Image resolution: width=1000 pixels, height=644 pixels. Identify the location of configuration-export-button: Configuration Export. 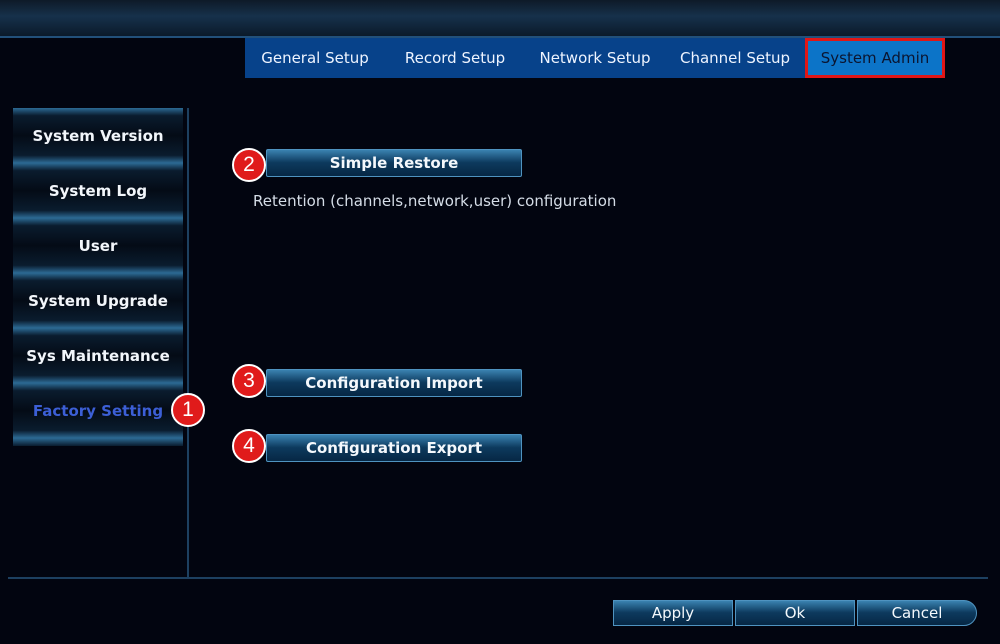
(394, 448).